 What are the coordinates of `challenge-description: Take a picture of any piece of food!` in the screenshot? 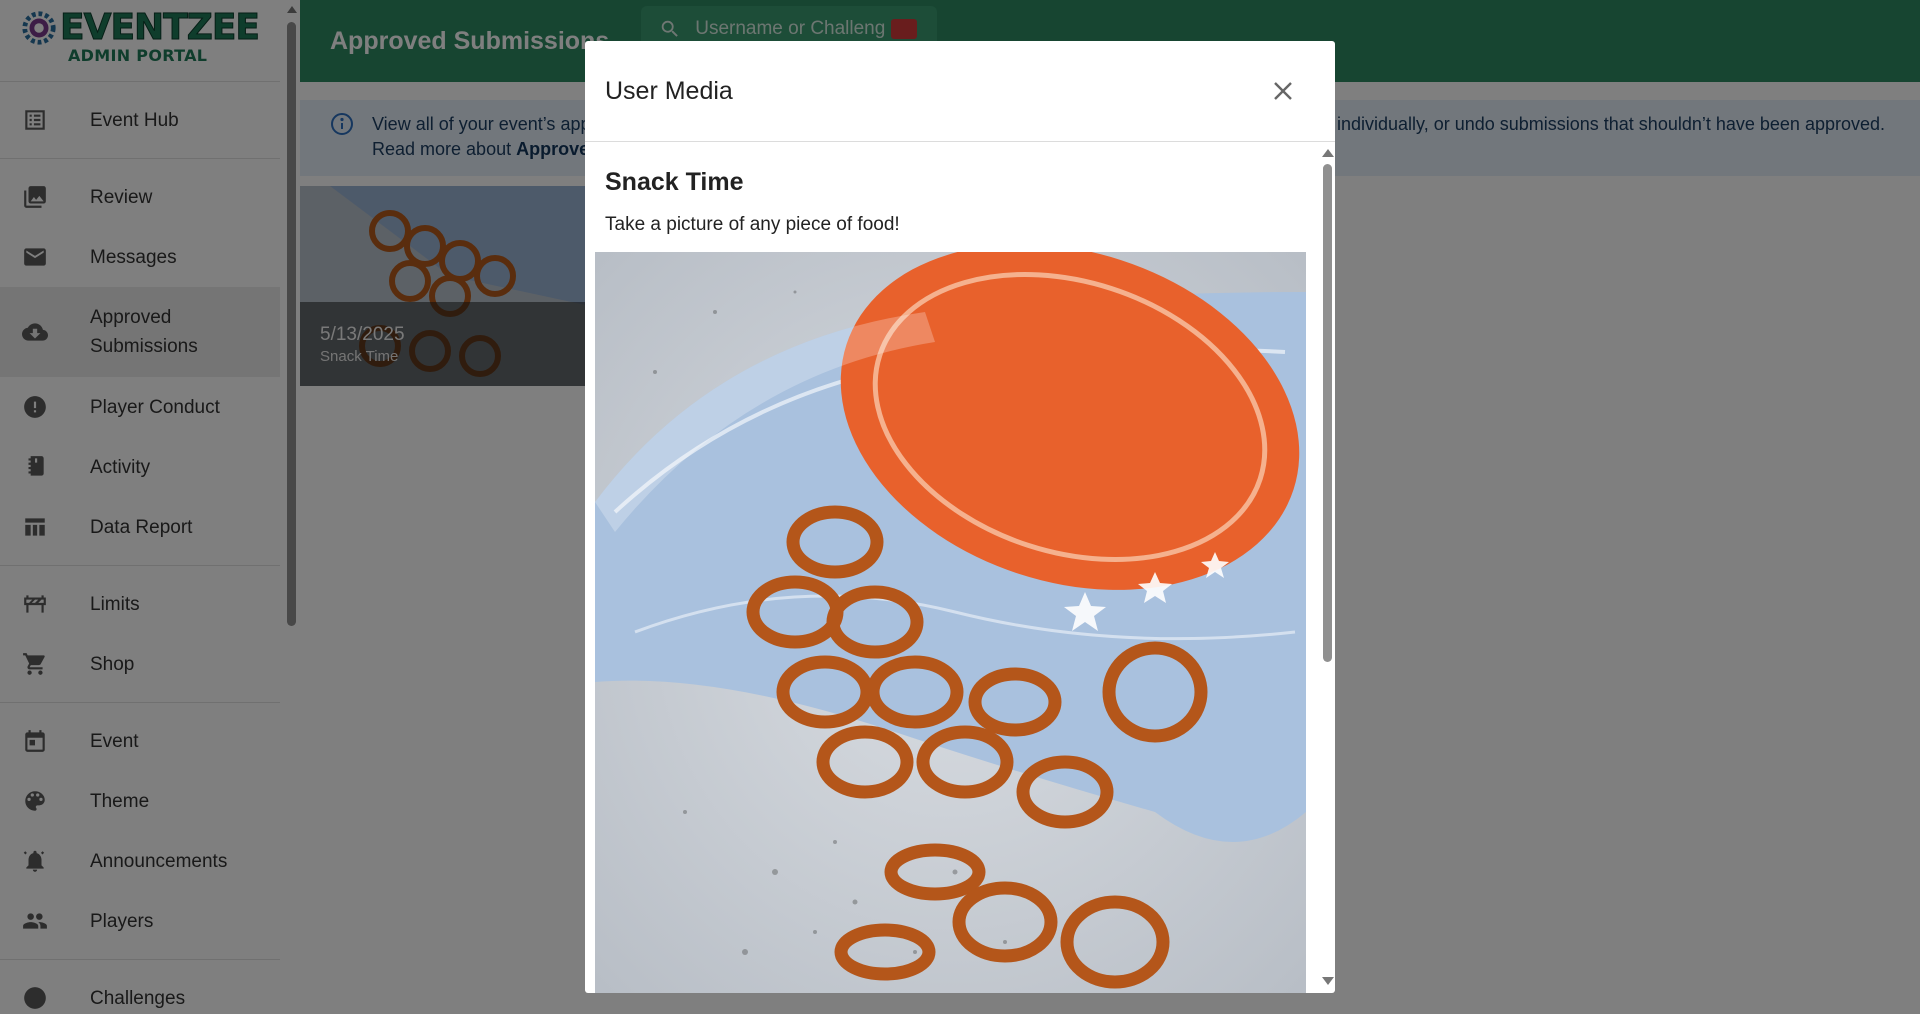 It's located at (752, 224).